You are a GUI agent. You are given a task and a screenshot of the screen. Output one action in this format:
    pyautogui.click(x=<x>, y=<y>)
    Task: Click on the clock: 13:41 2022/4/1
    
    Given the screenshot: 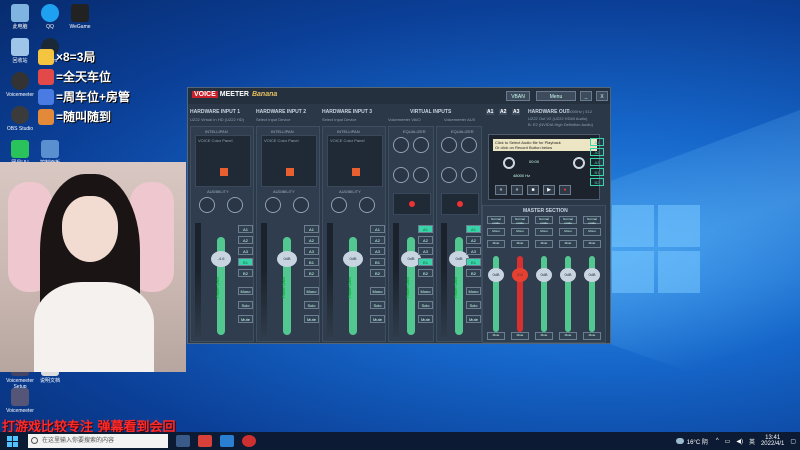 What is the action you would take?
    pyautogui.click(x=772, y=441)
    